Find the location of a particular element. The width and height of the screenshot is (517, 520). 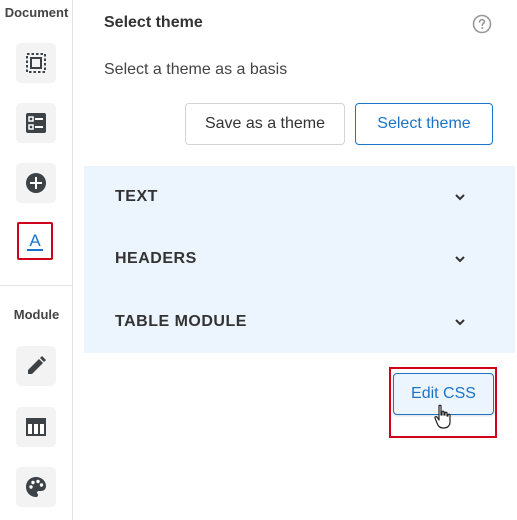

select-area-icon is located at coordinates (36, 63).